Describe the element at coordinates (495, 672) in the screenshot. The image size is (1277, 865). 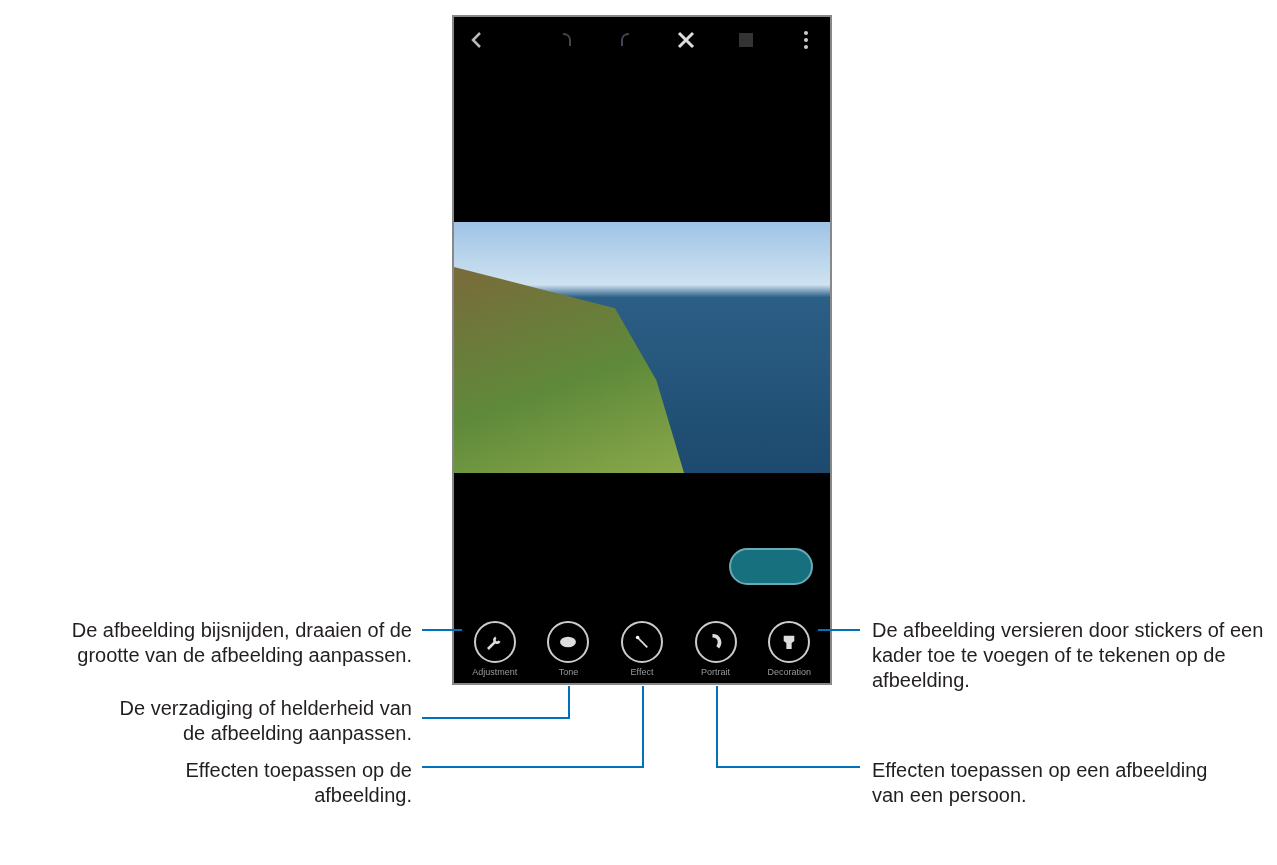
I see `tool-label: Adjustment` at that location.